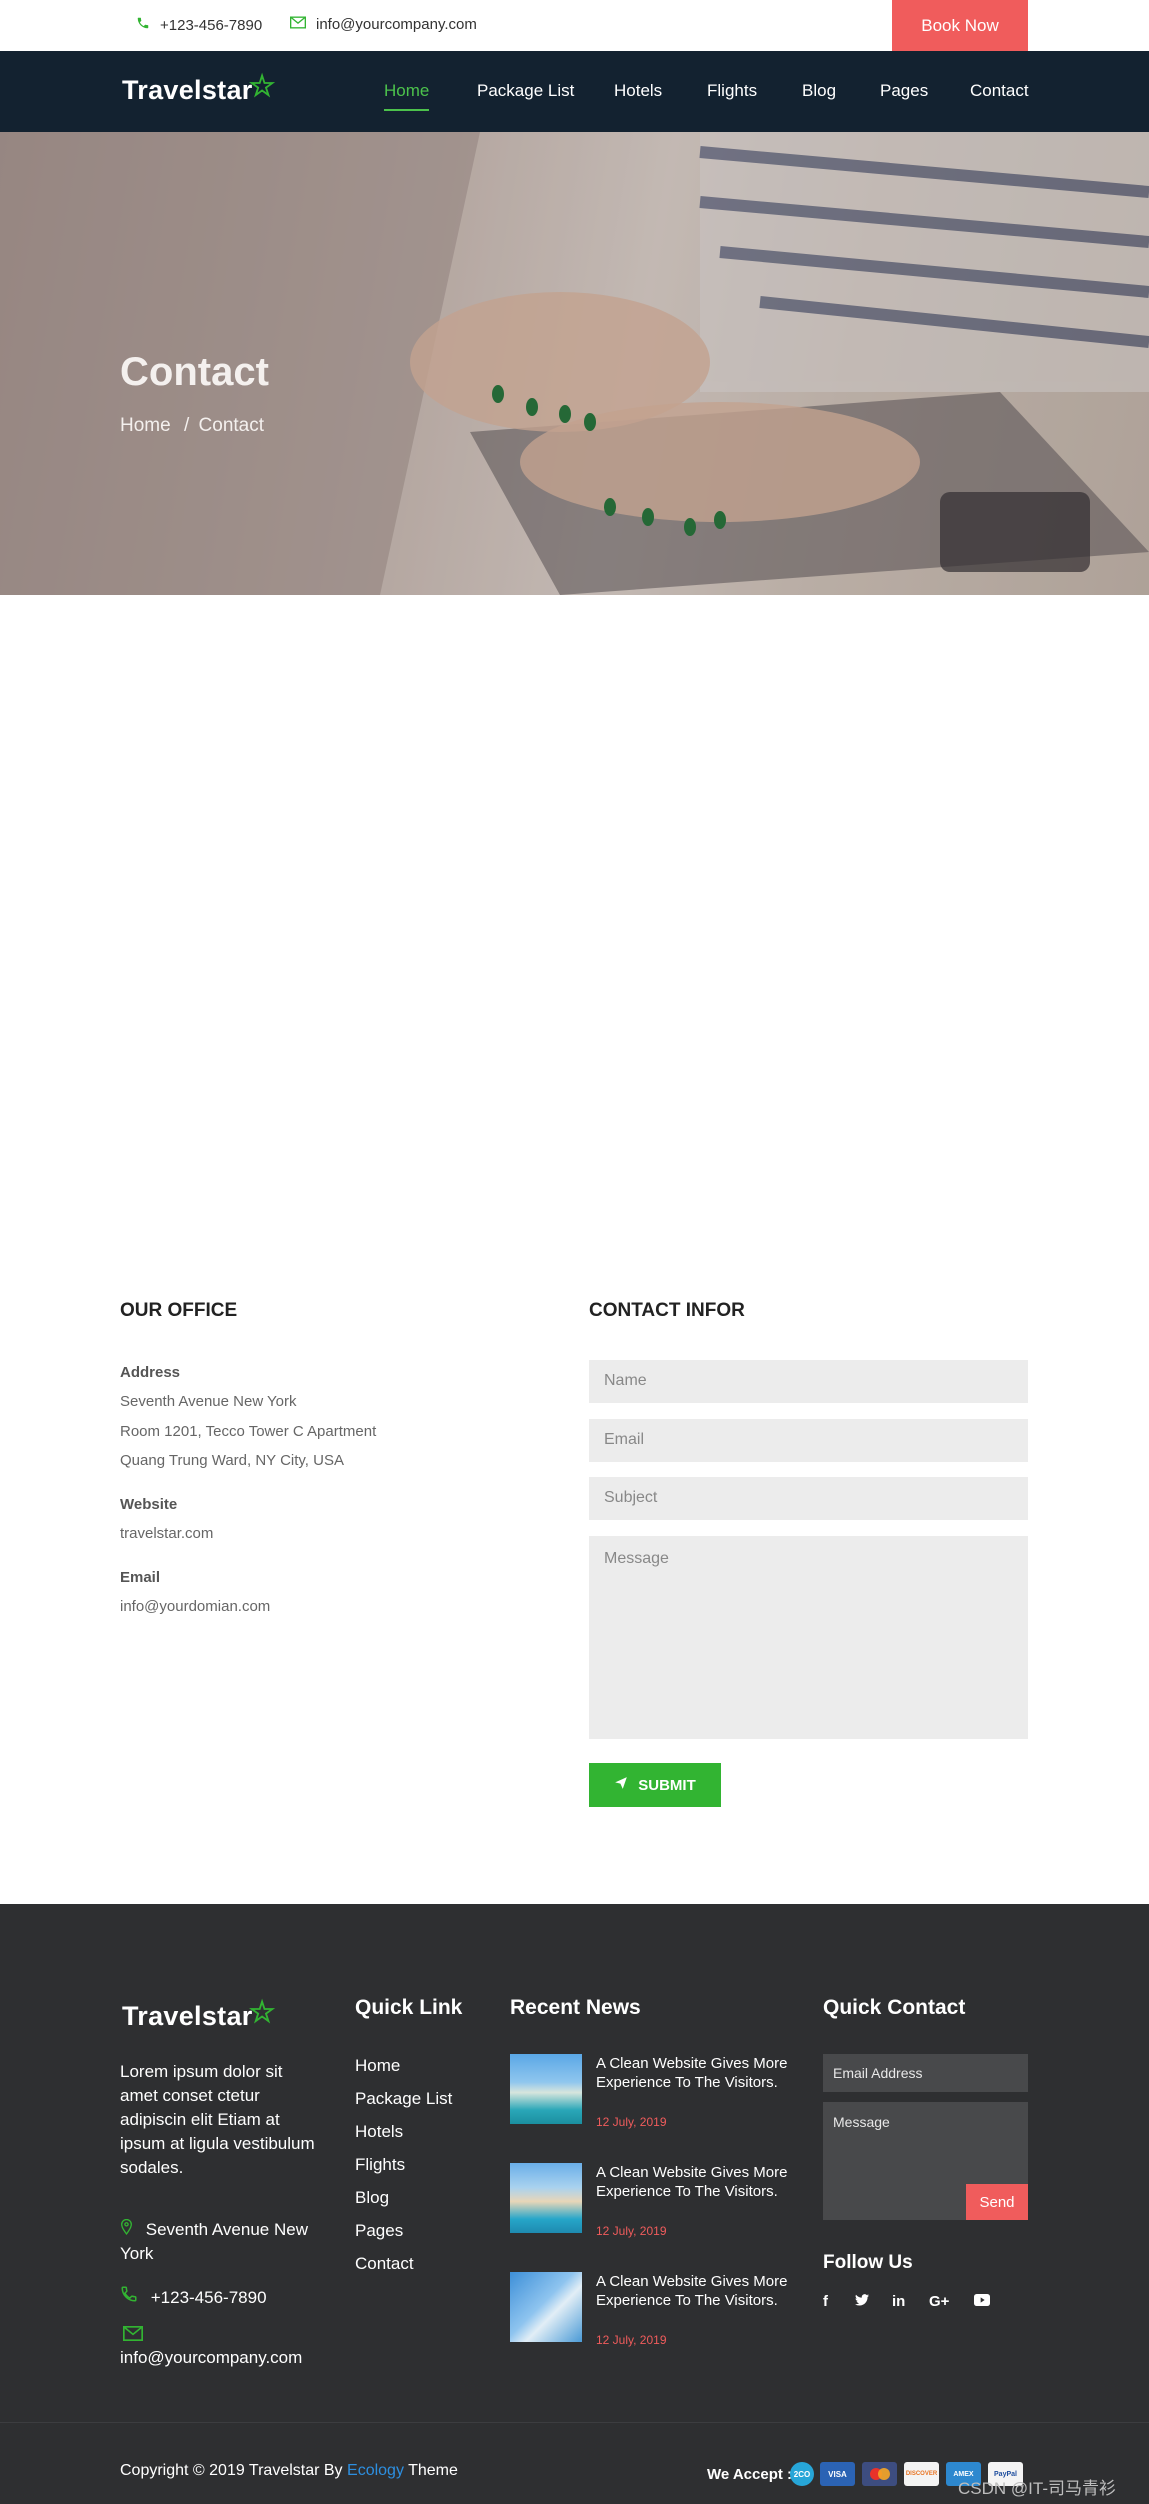 The width and height of the screenshot is (1149, 2504). What do you see at coordinates (372, 2198) in the screenshot?
I see `footer-link-blog: Blog` at bounding box center [372, 2198].